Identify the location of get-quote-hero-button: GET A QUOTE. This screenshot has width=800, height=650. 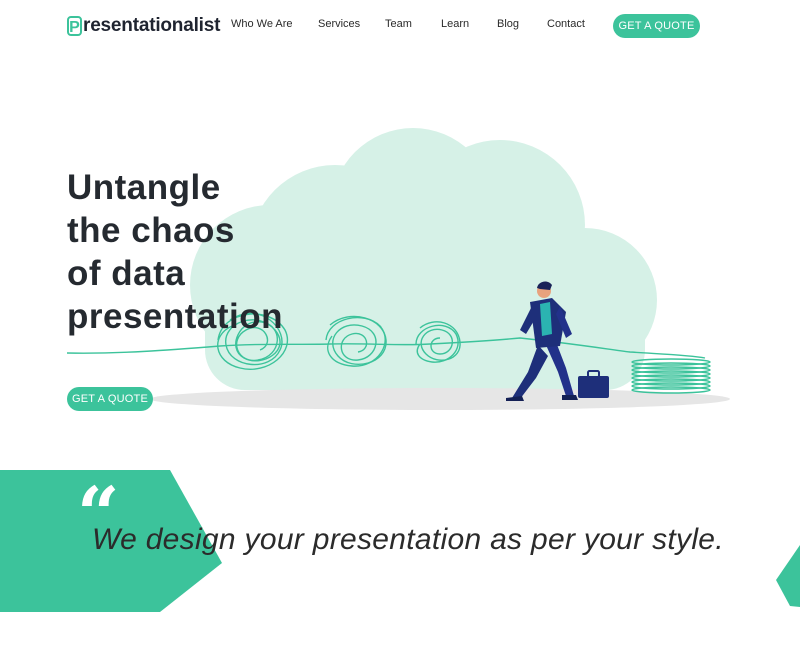
(110, 399).